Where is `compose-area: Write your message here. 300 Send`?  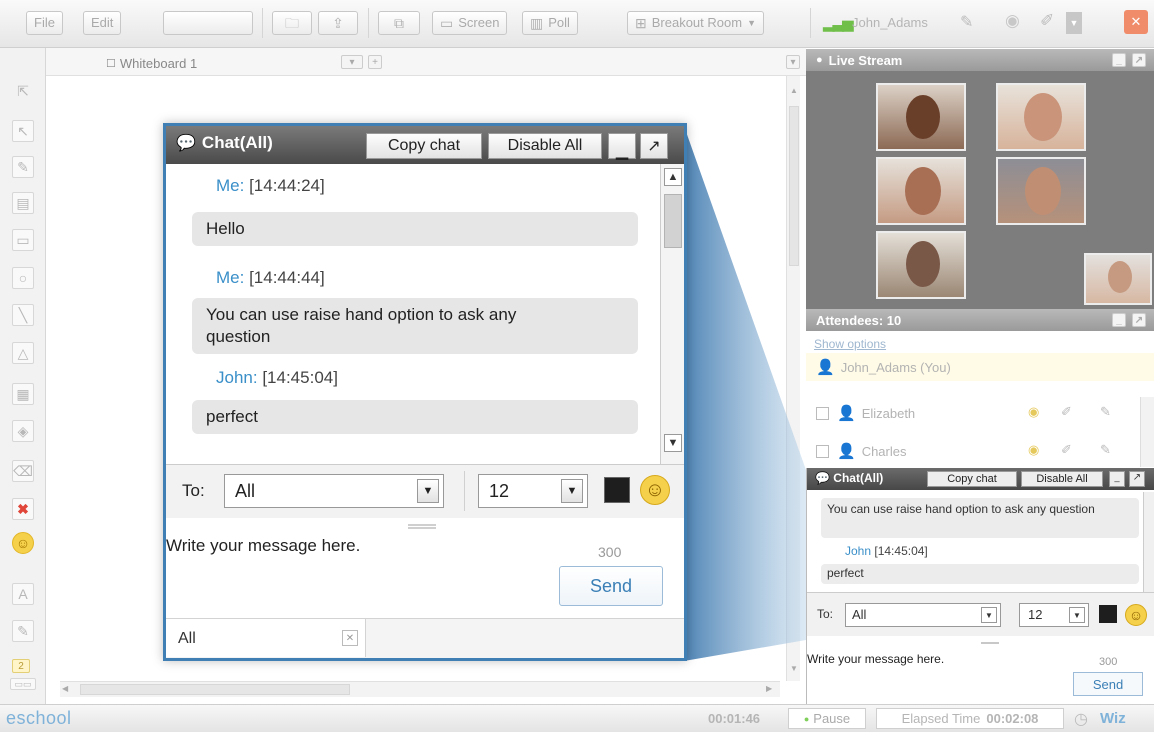 compose-area: Write your message here. 300 Send is located at coordinates (425, 568).